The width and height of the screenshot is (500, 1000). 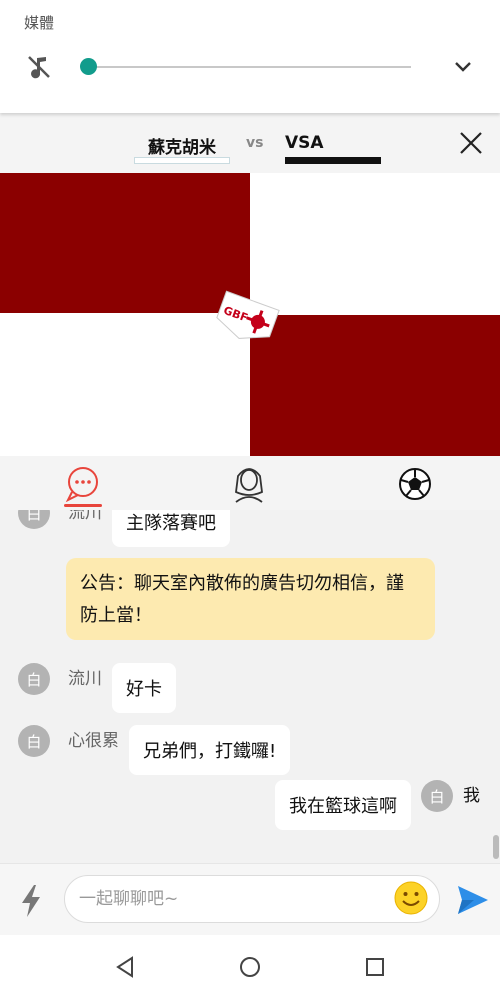 I want to click on chat-bubble-icon, so click(x=83, y=484).